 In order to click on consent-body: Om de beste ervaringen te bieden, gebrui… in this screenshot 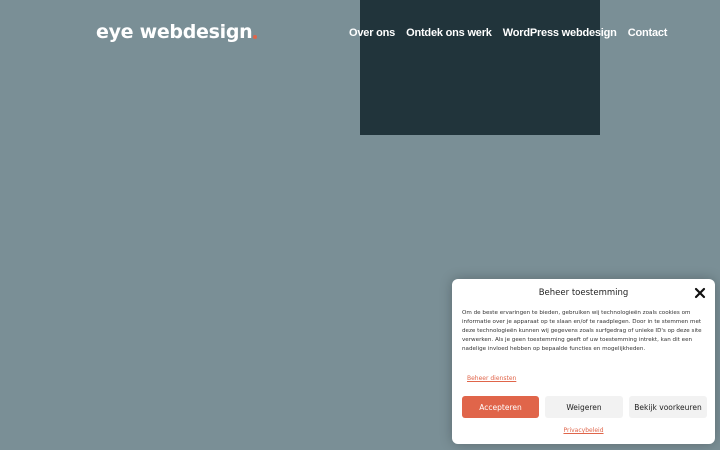, I will do `click(582, 331)`.